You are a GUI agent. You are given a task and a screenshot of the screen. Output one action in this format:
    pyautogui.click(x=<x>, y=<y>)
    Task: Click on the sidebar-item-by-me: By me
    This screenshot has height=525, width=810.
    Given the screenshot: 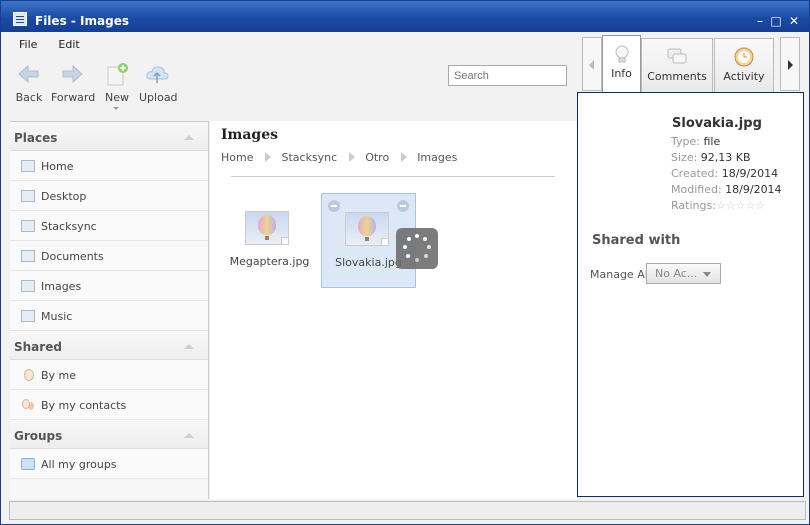 What is the action you would take?
    pyautogui.click(x=109, y=375)
    